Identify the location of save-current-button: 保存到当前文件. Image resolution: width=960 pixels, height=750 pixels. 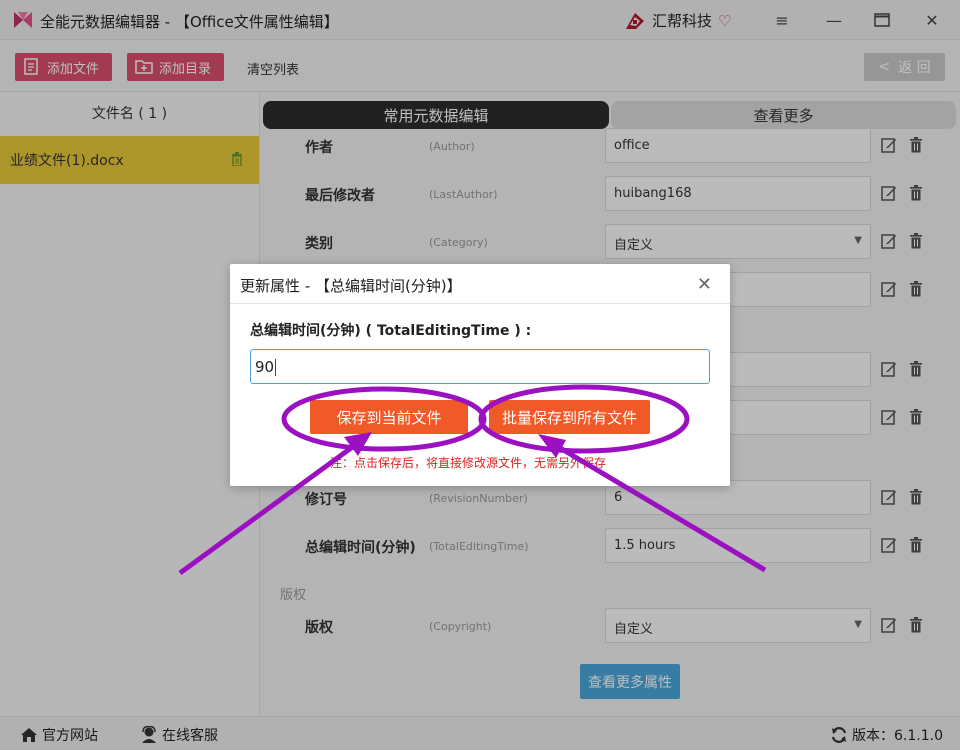
(389, 417).